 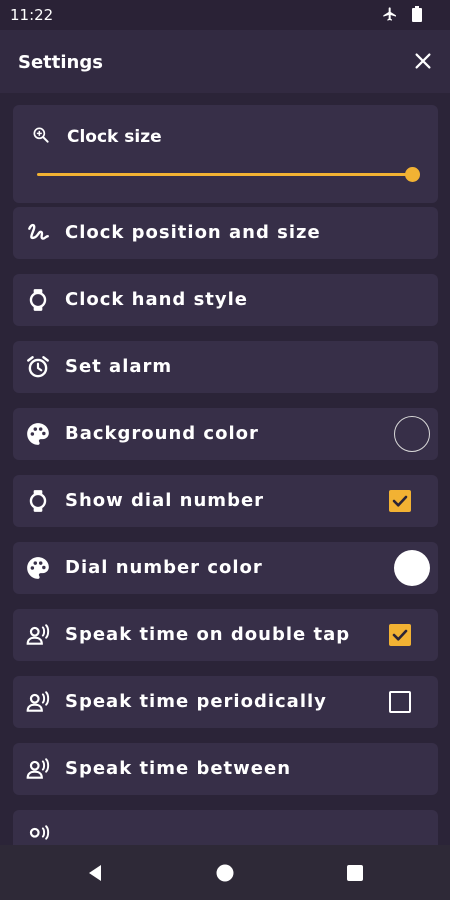 What do you see at coordinates (208, 634) in the screenshot?
I see `row-label: Speak time on double tap` at bounding box center [208, 634].